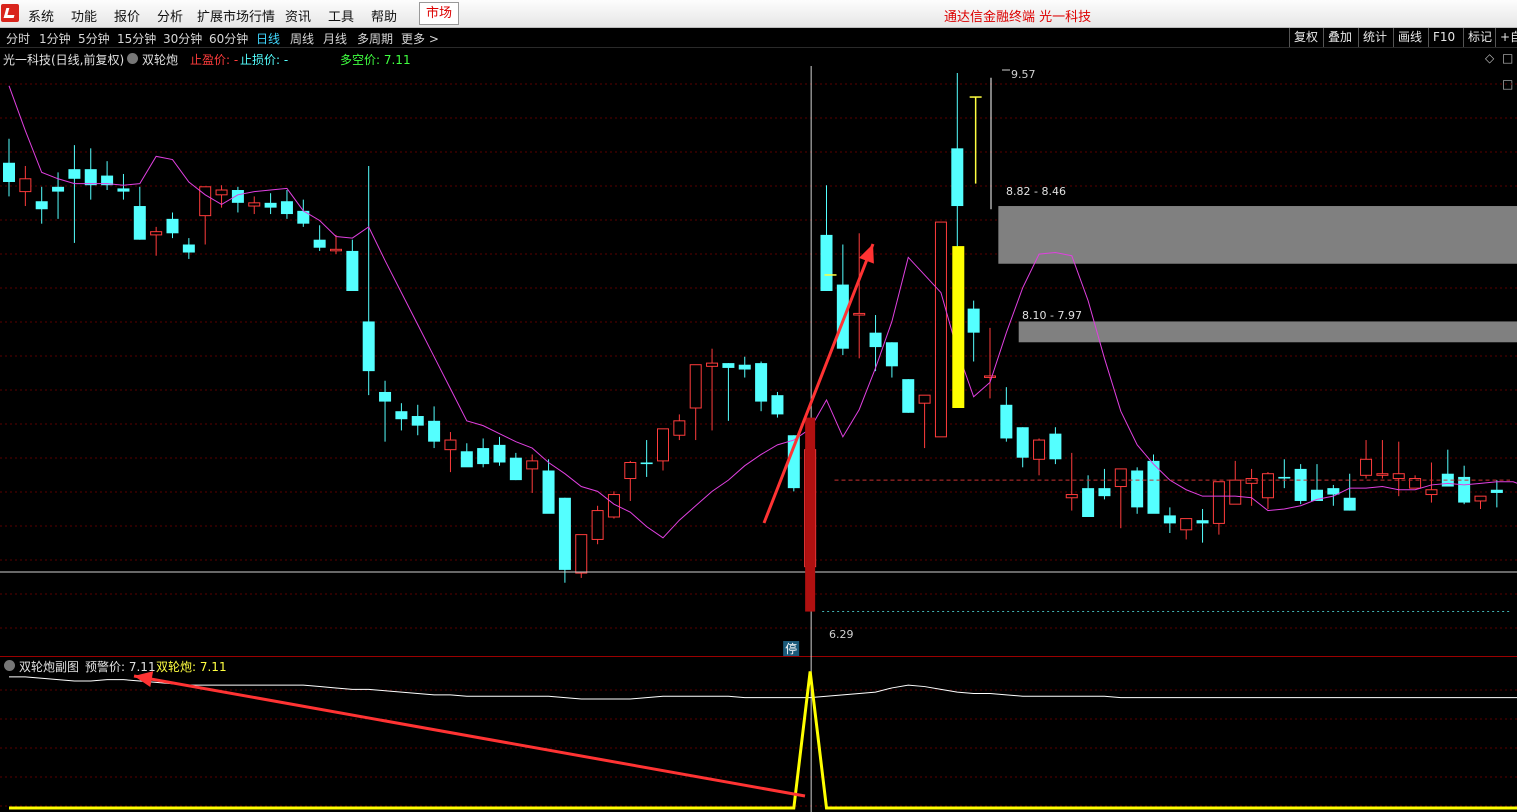  Describe the element at coordinates (1023, 74) in the screenshot. I see `high-price-label: 9.57` at that location.